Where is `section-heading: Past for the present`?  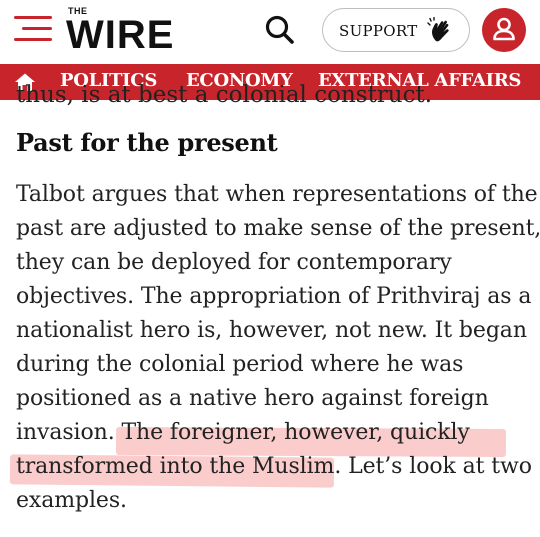 section-heading: Past for the present is located at coordinates (147, 142).